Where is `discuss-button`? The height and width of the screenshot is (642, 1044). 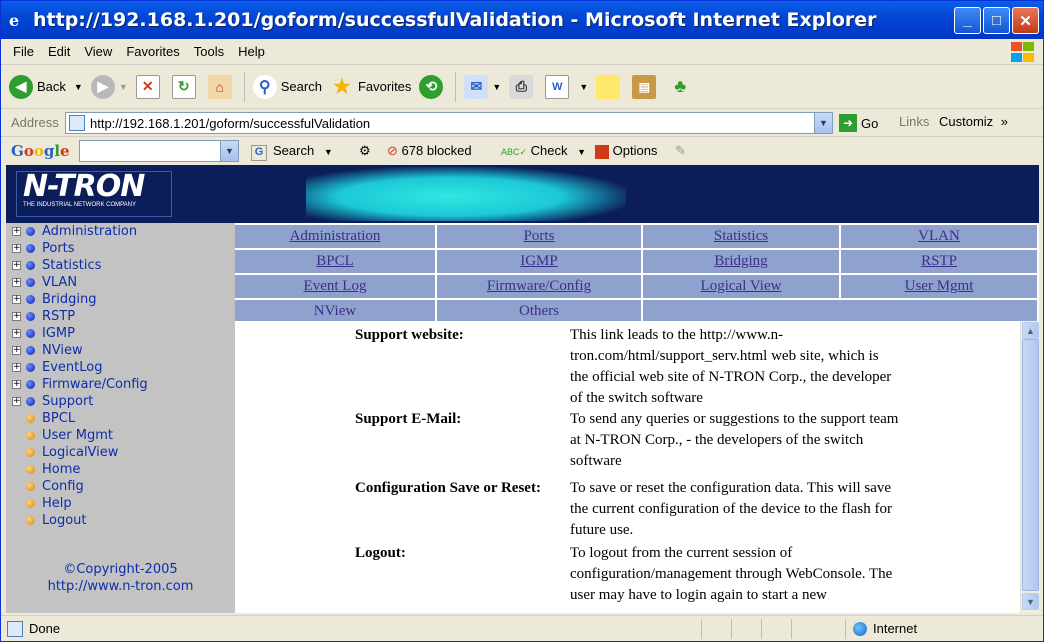 discuss-button is located at coordinates (610, 86).